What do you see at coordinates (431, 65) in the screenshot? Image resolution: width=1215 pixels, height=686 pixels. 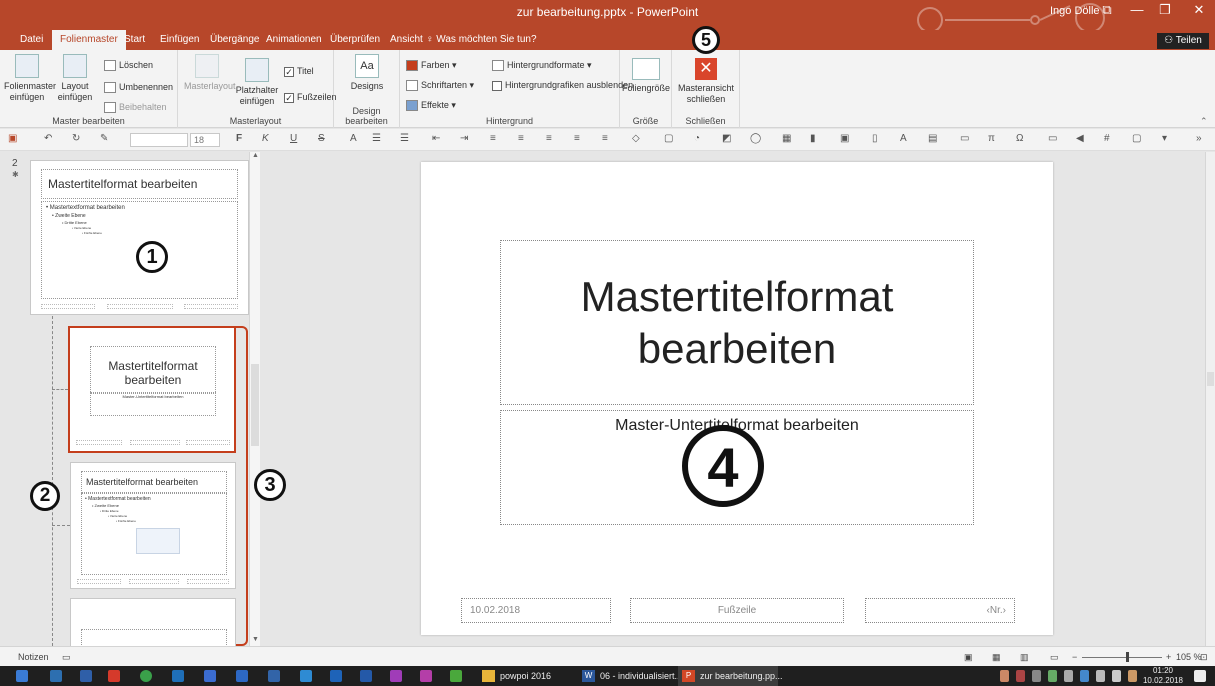 I see `colors-dropdown: Farben ▾` at bounding box center [431, 65].